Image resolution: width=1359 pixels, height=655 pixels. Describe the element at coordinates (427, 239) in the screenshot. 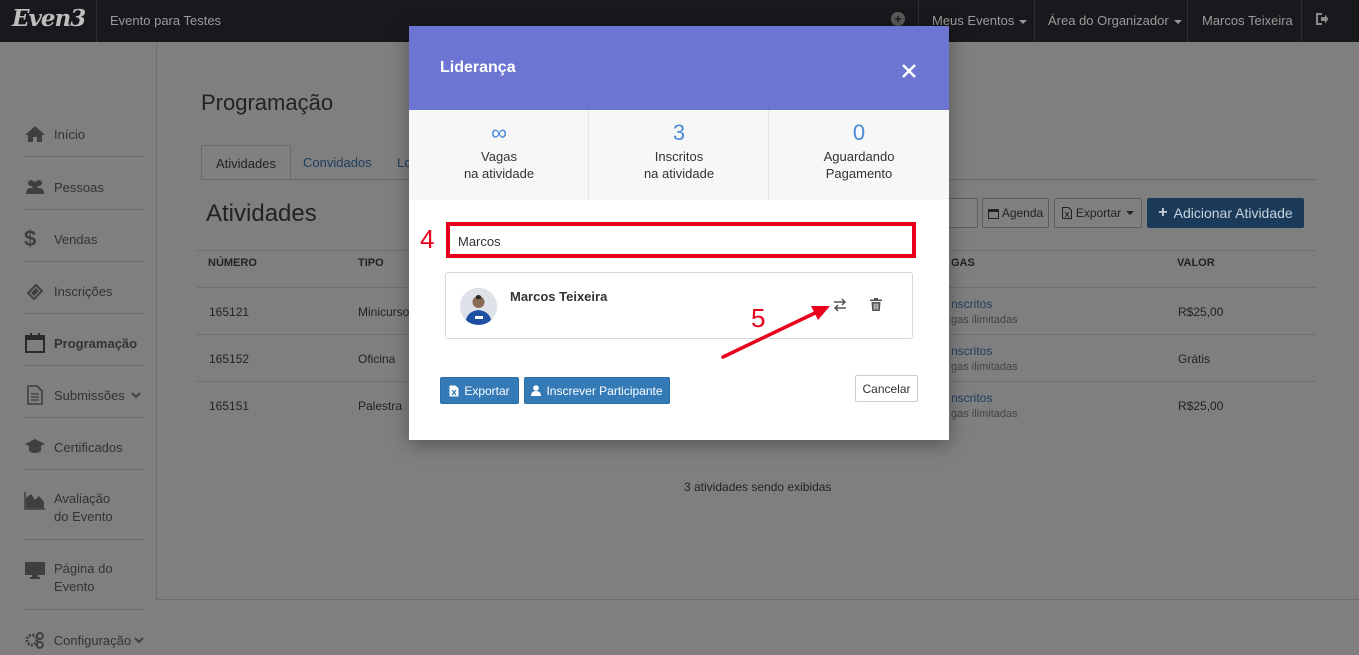

I see `annotation-step-4: 4` at that location.